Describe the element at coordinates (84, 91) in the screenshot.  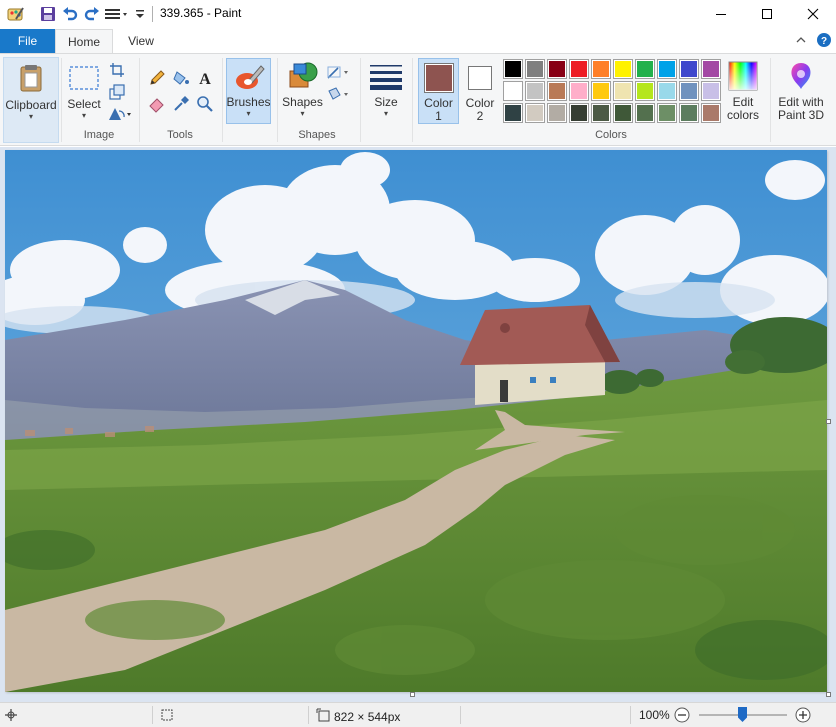
I see `select-button: Select ▾` at that location.